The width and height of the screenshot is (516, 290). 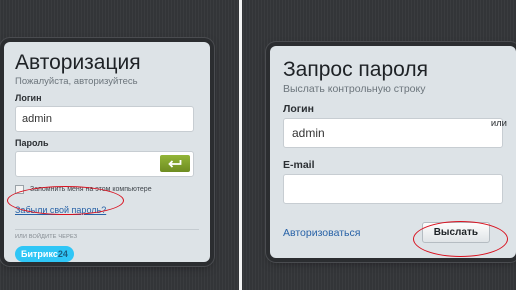 I want to click on screenshot-divider, so click(x=240, y=145).